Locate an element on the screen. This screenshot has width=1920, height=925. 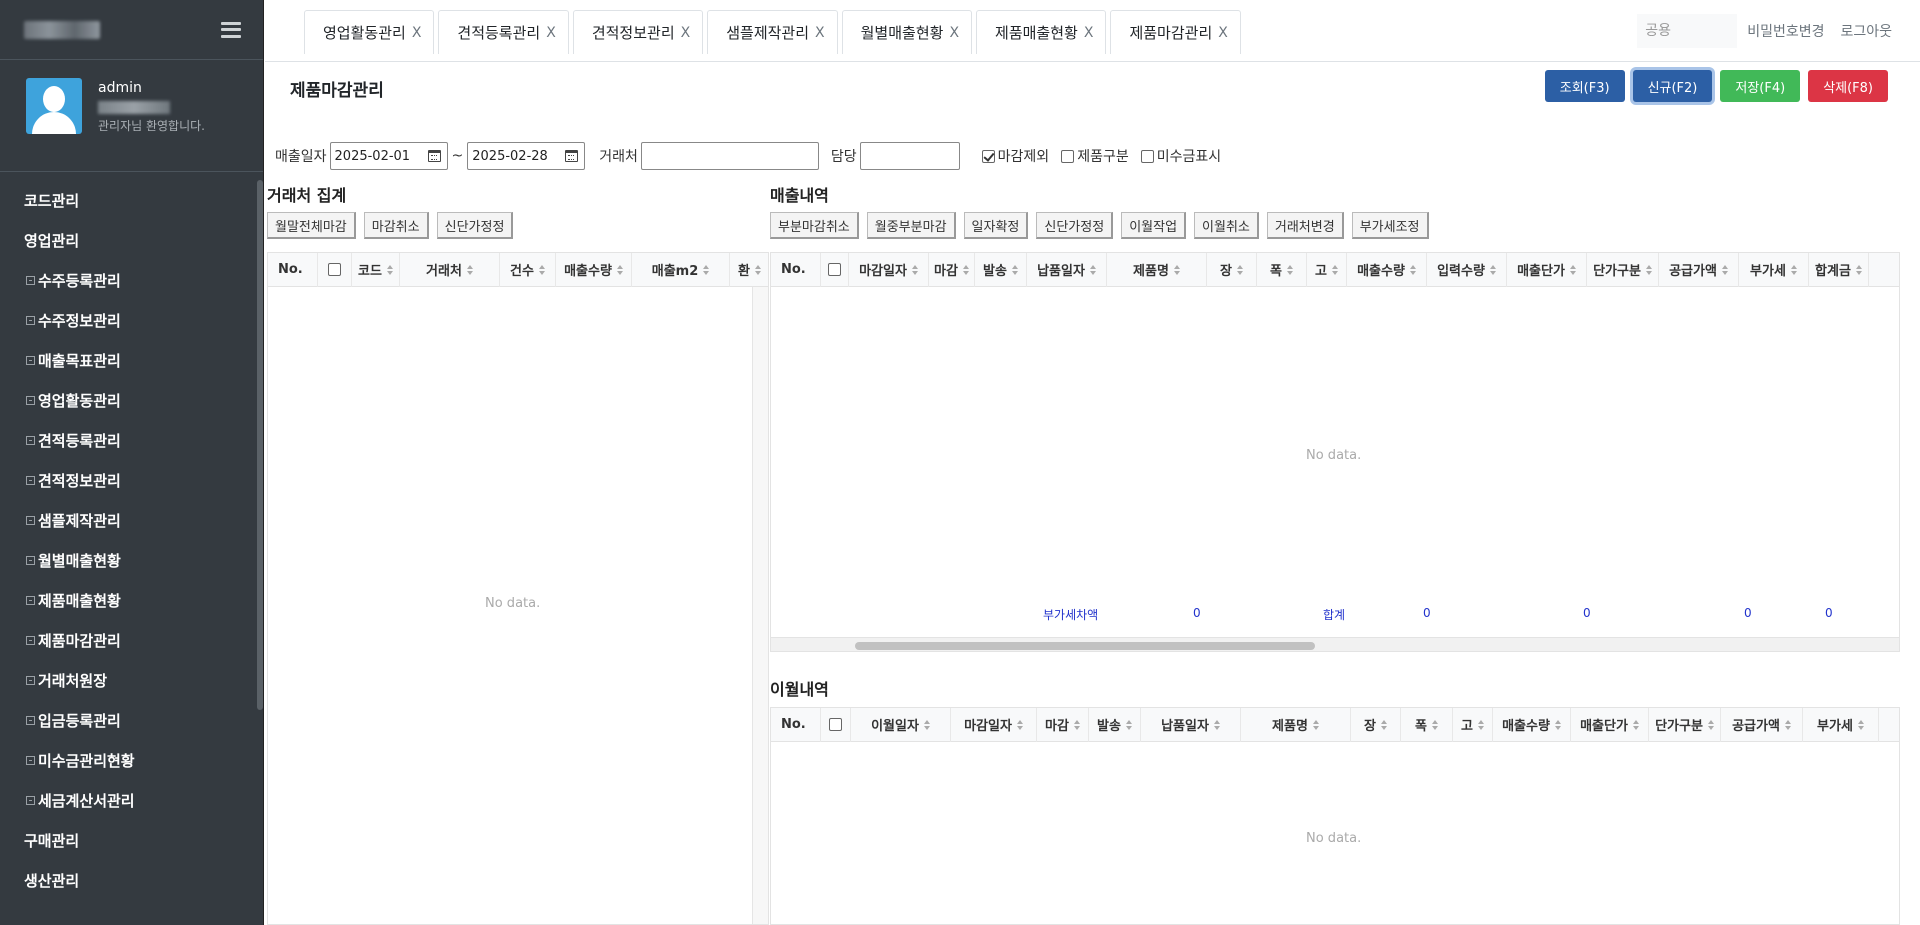
grid-action-button: 부가세조정 is located at coordinates (1390, 225).